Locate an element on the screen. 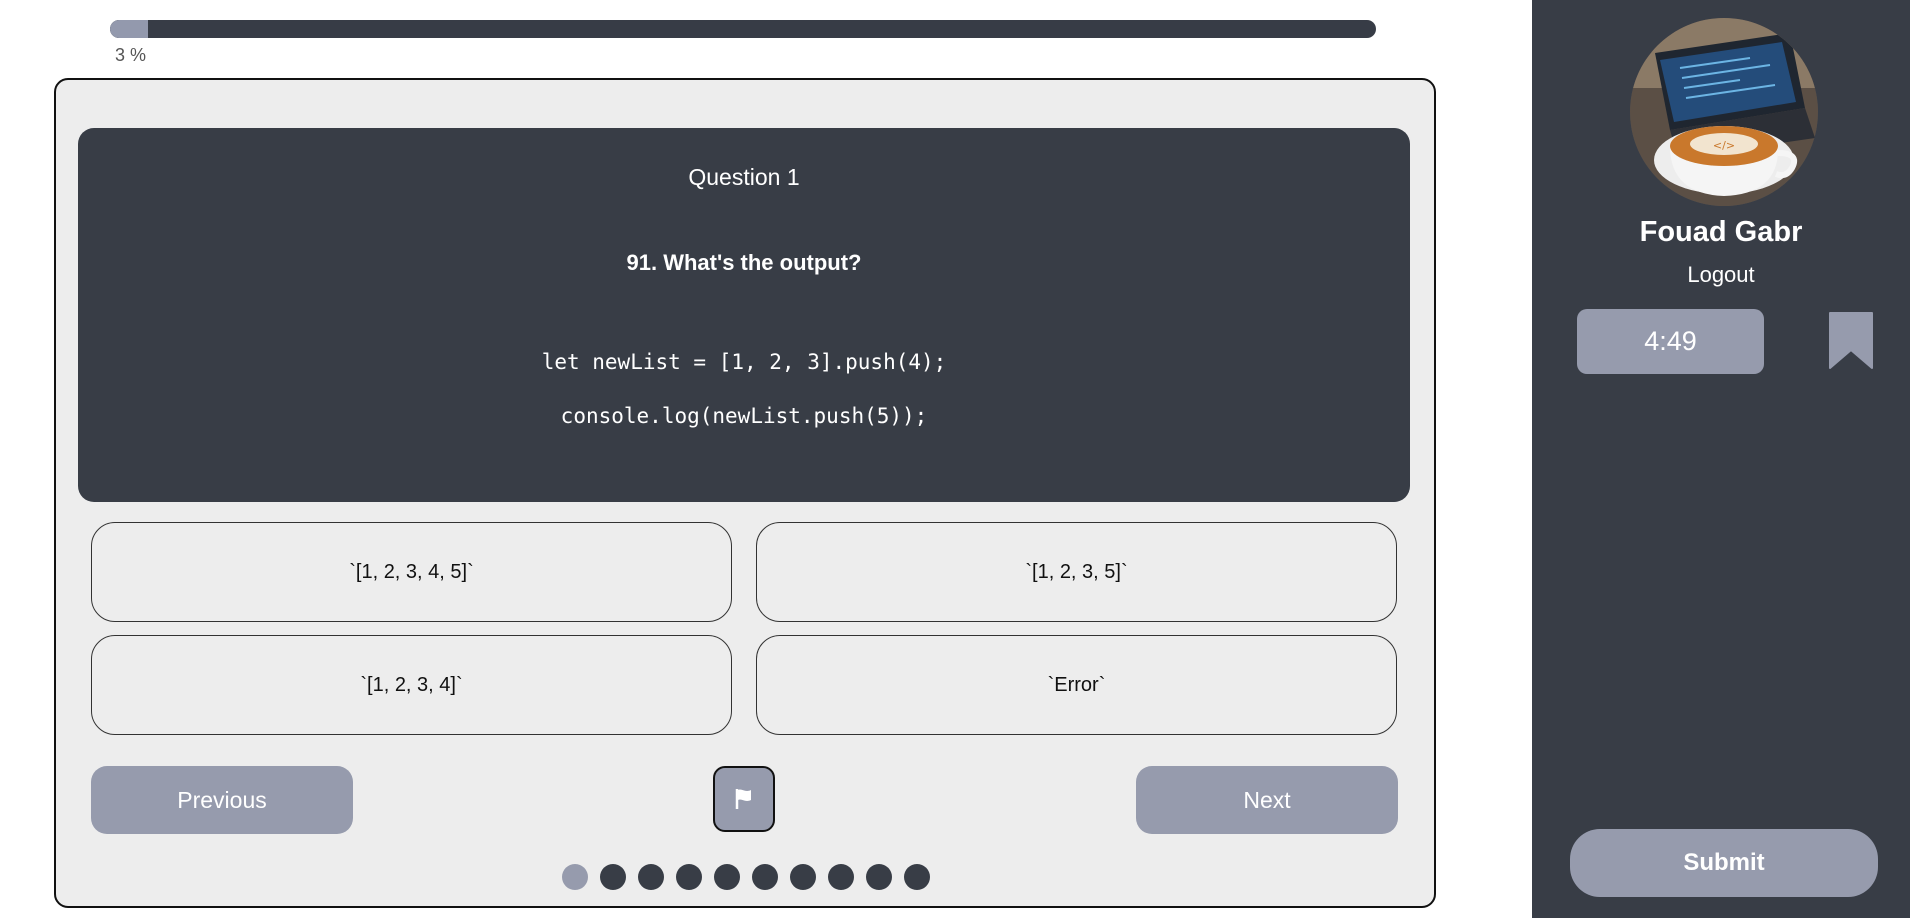  bookmark-button is located at coordinates (1851, 341).